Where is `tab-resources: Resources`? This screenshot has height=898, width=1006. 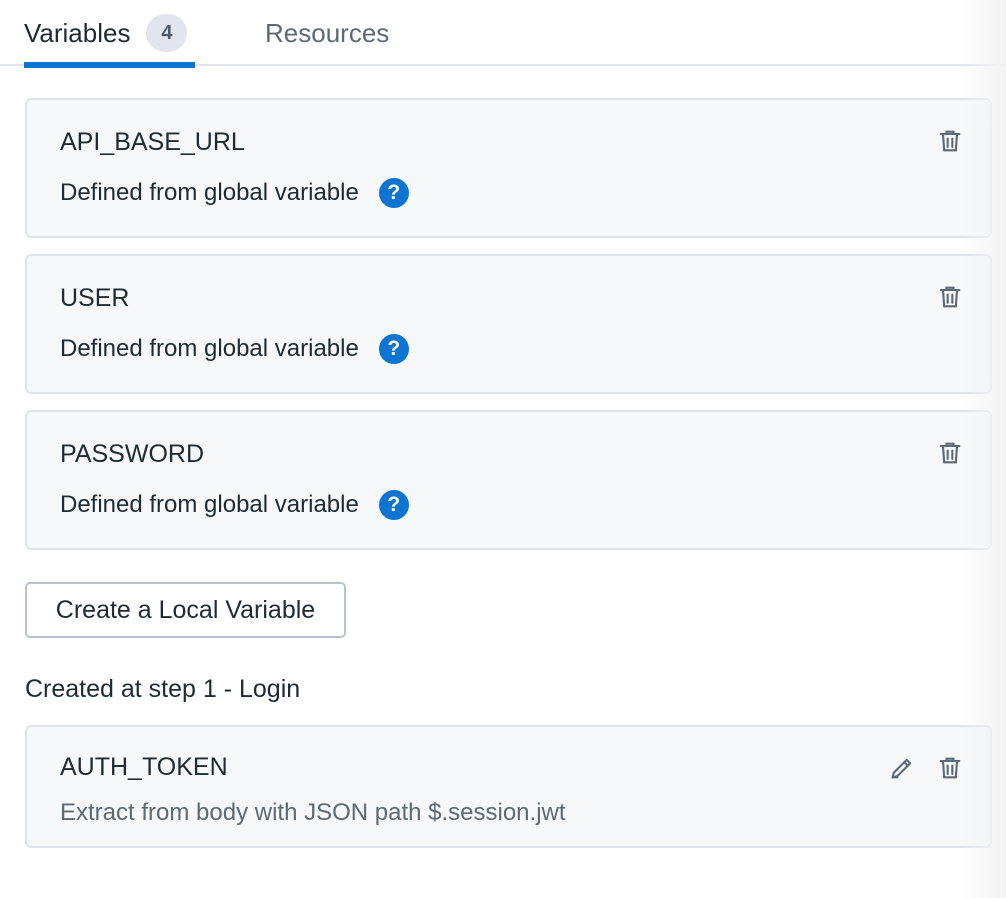
tab-resources: Resources is located at coordinates (327, 33).